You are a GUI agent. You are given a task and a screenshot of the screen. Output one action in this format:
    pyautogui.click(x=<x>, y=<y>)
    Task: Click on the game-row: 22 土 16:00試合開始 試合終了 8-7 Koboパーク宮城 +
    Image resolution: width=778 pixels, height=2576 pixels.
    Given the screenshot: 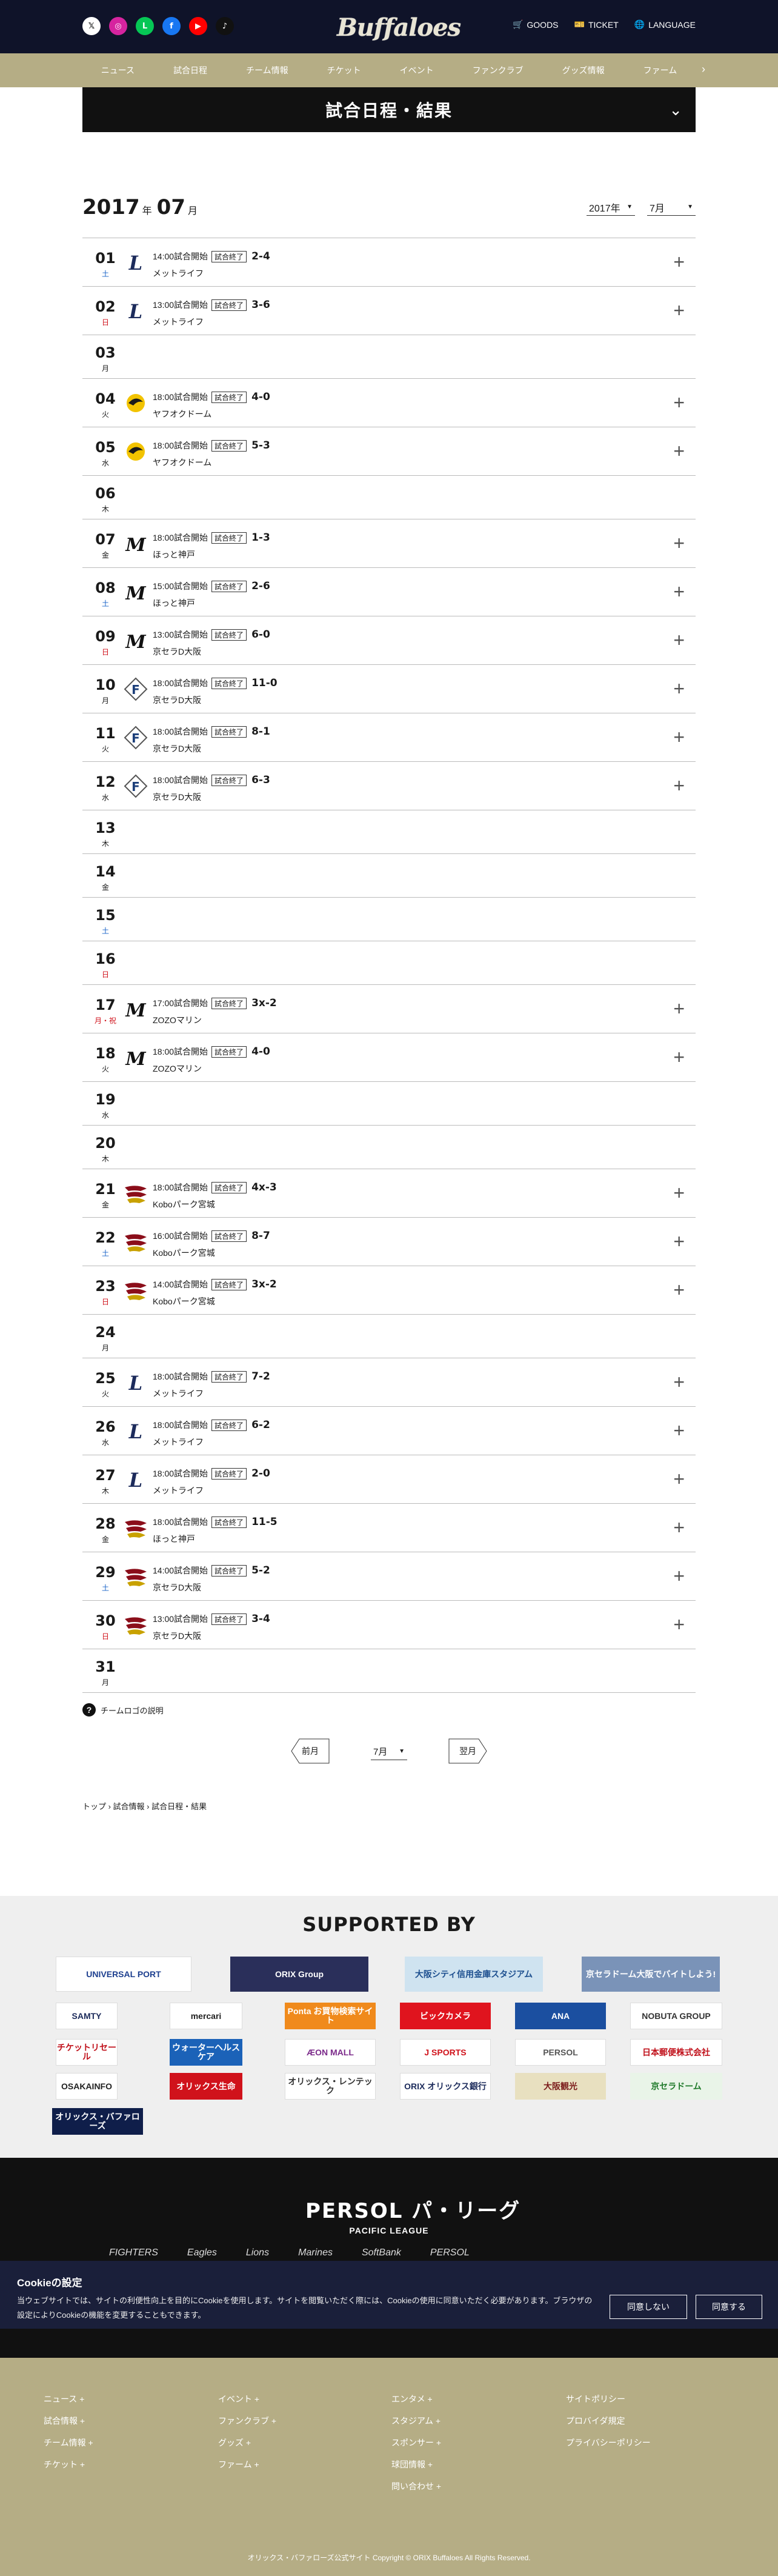 What is the action you would take?
    pyautogui.click(x=389, y=1242)
    